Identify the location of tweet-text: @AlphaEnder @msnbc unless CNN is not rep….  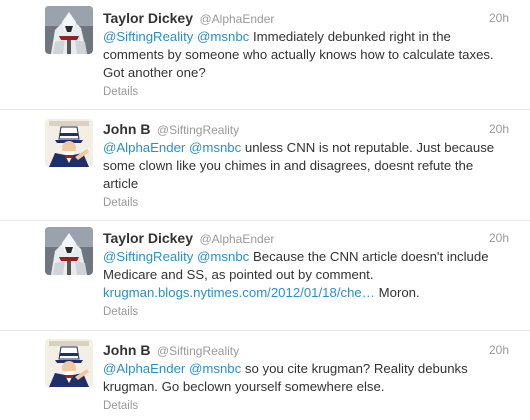
(306, 166).